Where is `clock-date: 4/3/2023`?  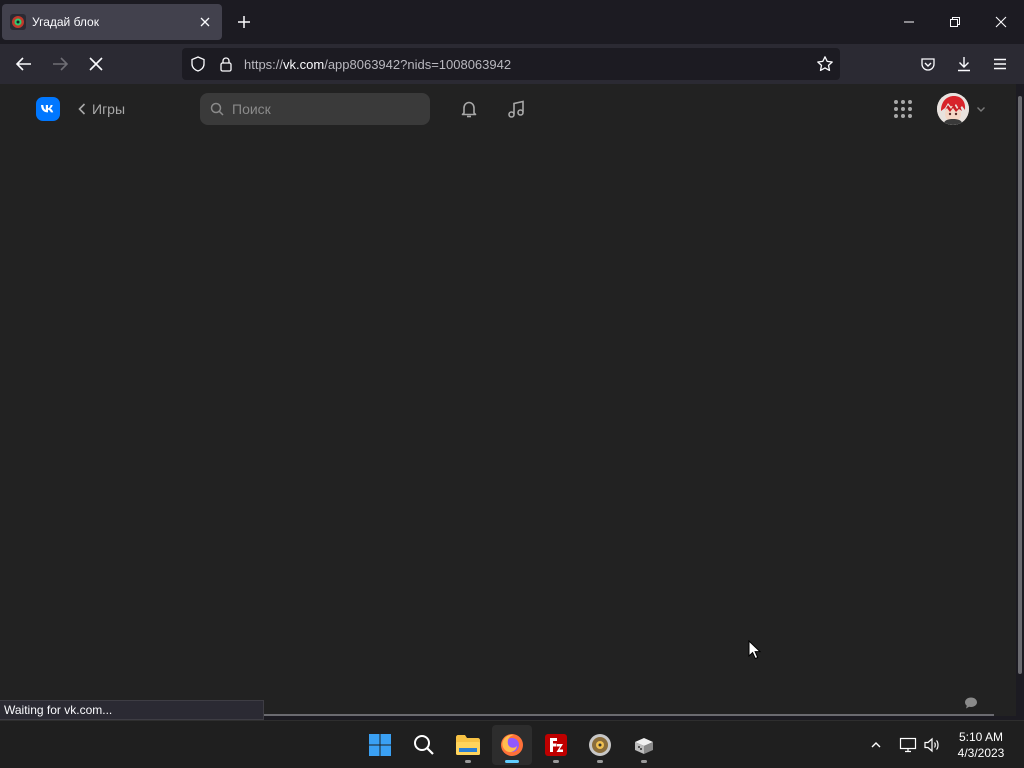
clock-date: 4/3/2023 is located at coordinates (981, 753).